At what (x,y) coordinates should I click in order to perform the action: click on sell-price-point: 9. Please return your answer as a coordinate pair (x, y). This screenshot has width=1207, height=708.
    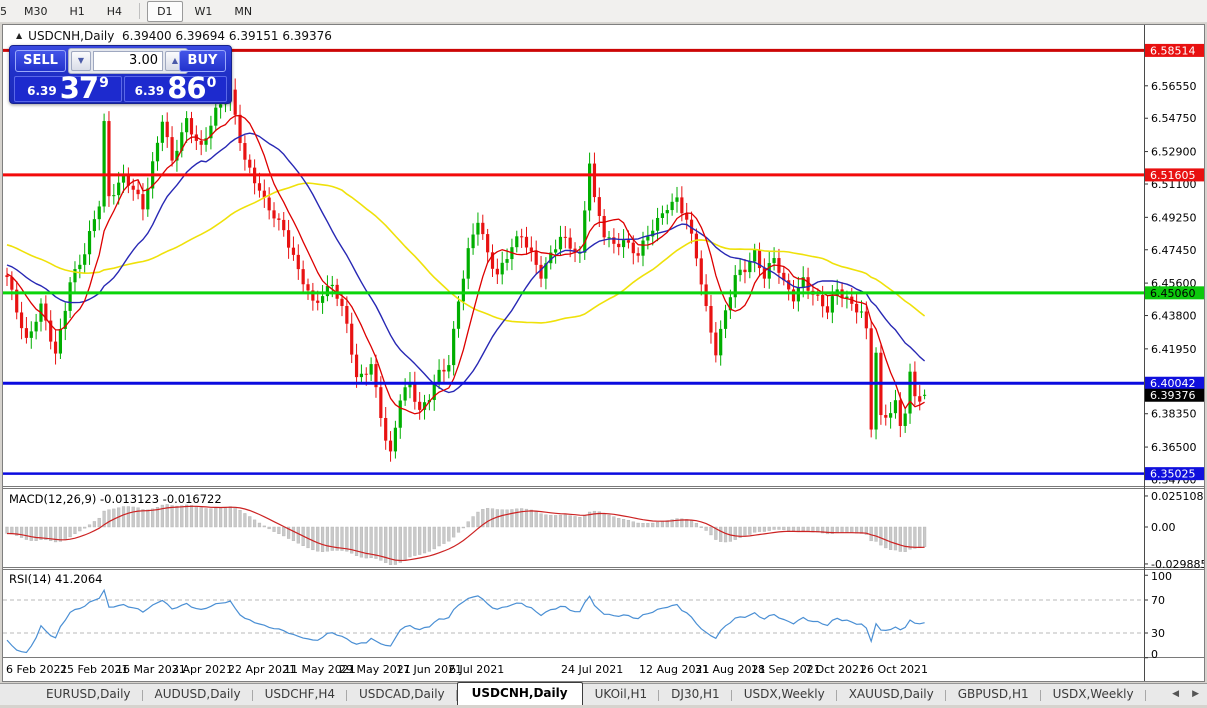
    Looking at the image, I should click on (104, 83).